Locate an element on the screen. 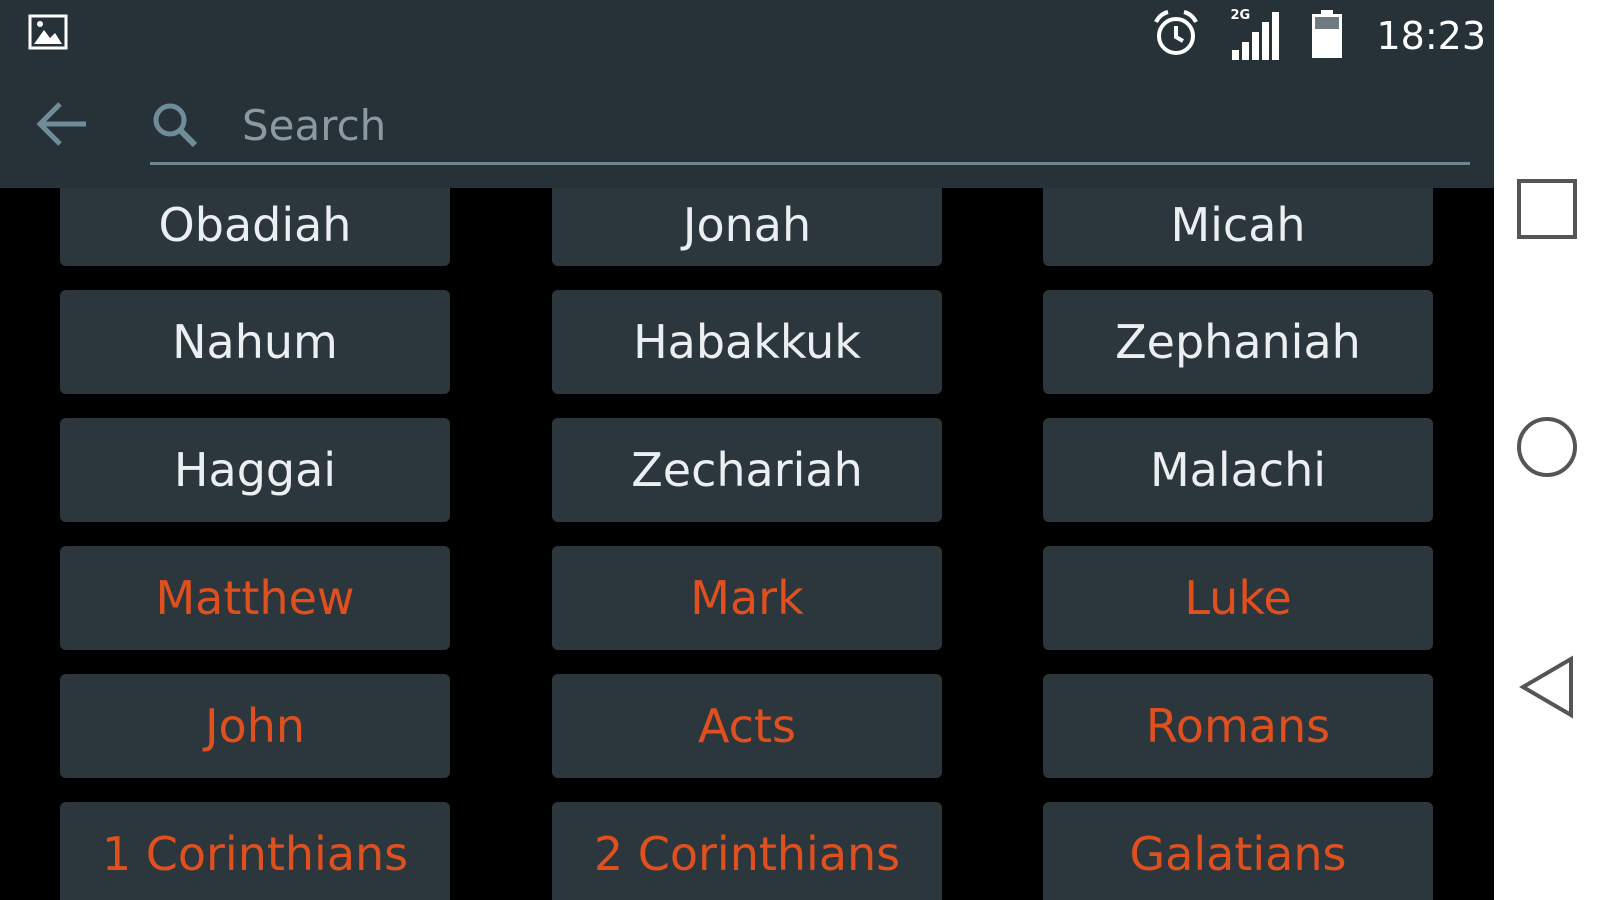  system-nav-bar is located at coordinates (1547, 450).